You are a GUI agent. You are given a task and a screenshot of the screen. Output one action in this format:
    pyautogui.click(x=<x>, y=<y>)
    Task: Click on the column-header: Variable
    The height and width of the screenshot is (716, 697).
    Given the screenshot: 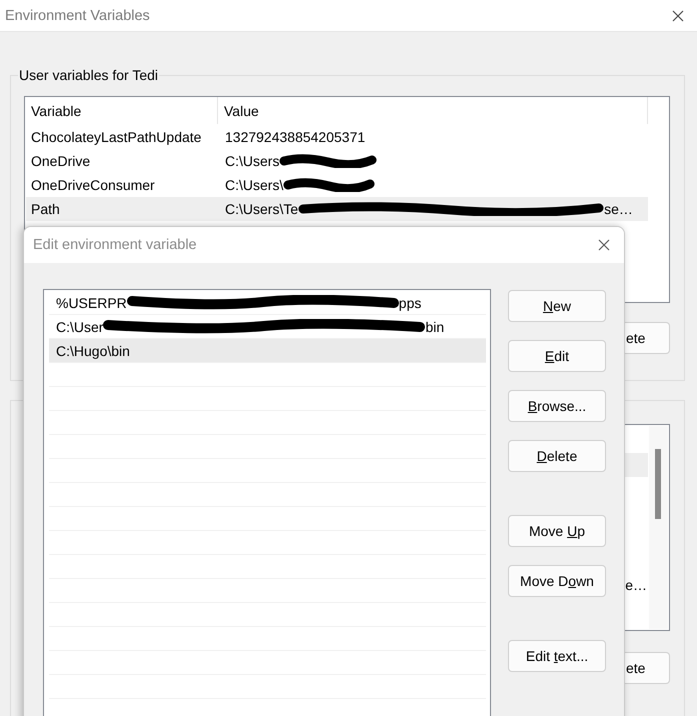 What is the action you would take?
    pyautogui.click(x=121, y=110)
    